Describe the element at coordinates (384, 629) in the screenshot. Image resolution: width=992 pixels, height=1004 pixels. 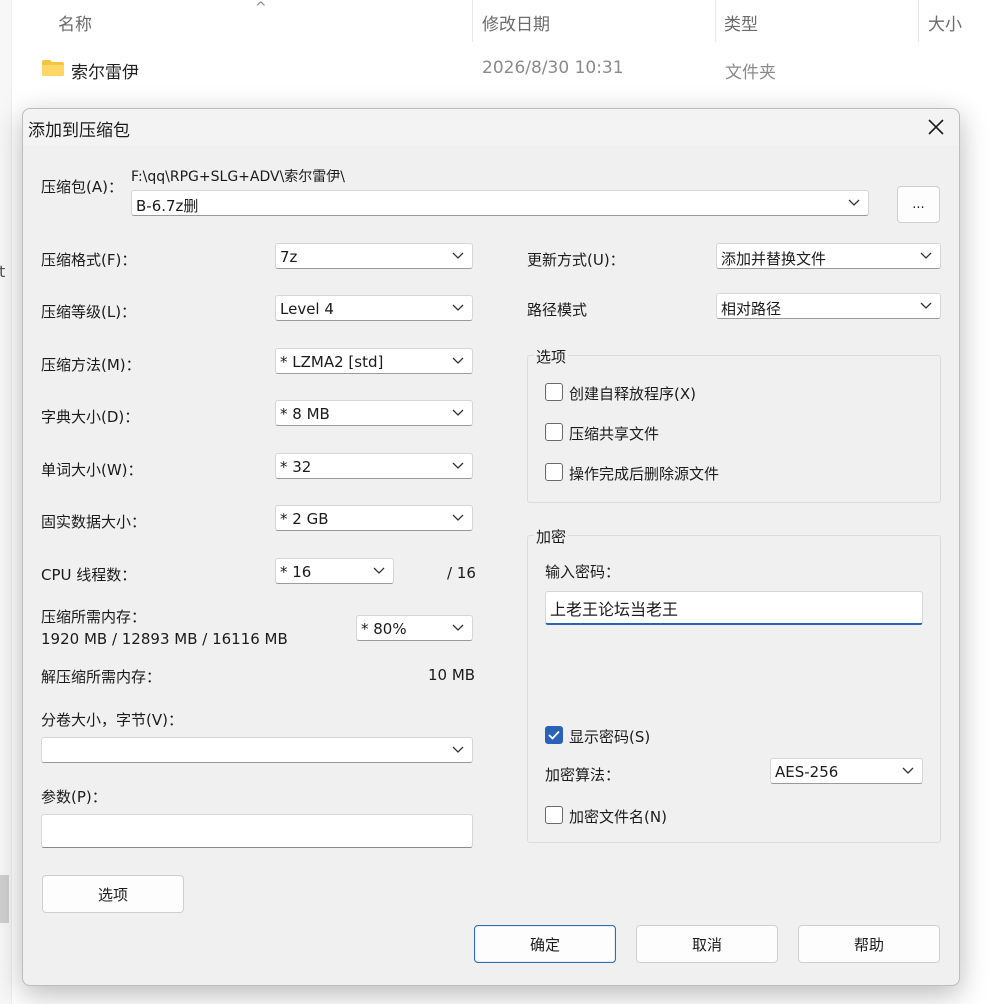
I see `memory-percent-value: * 80%` at that location.